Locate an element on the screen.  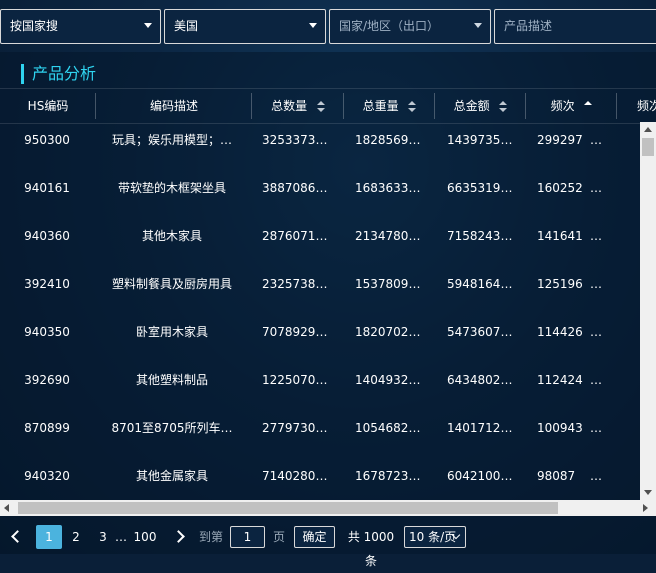
goto-label: 到第 is located at coordinates (210, 537).